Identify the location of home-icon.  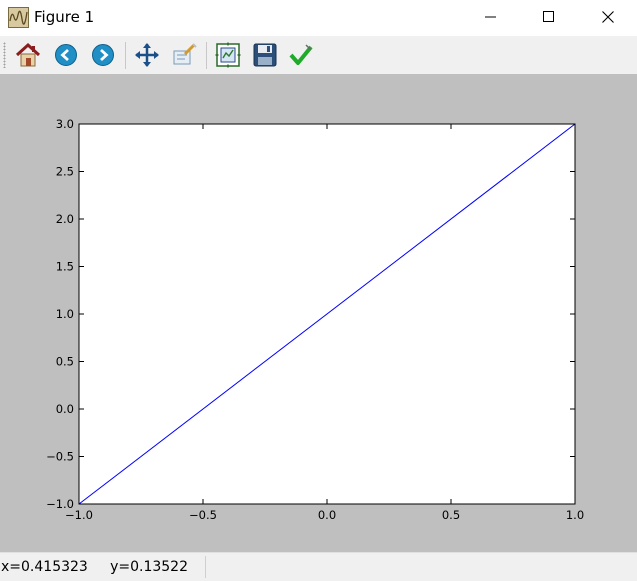
(28, 54).